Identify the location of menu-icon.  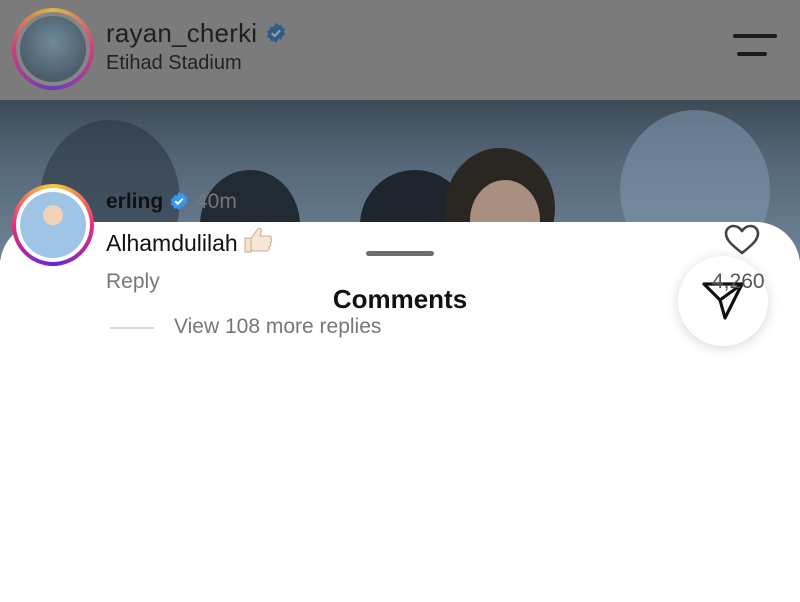
(755, 47).